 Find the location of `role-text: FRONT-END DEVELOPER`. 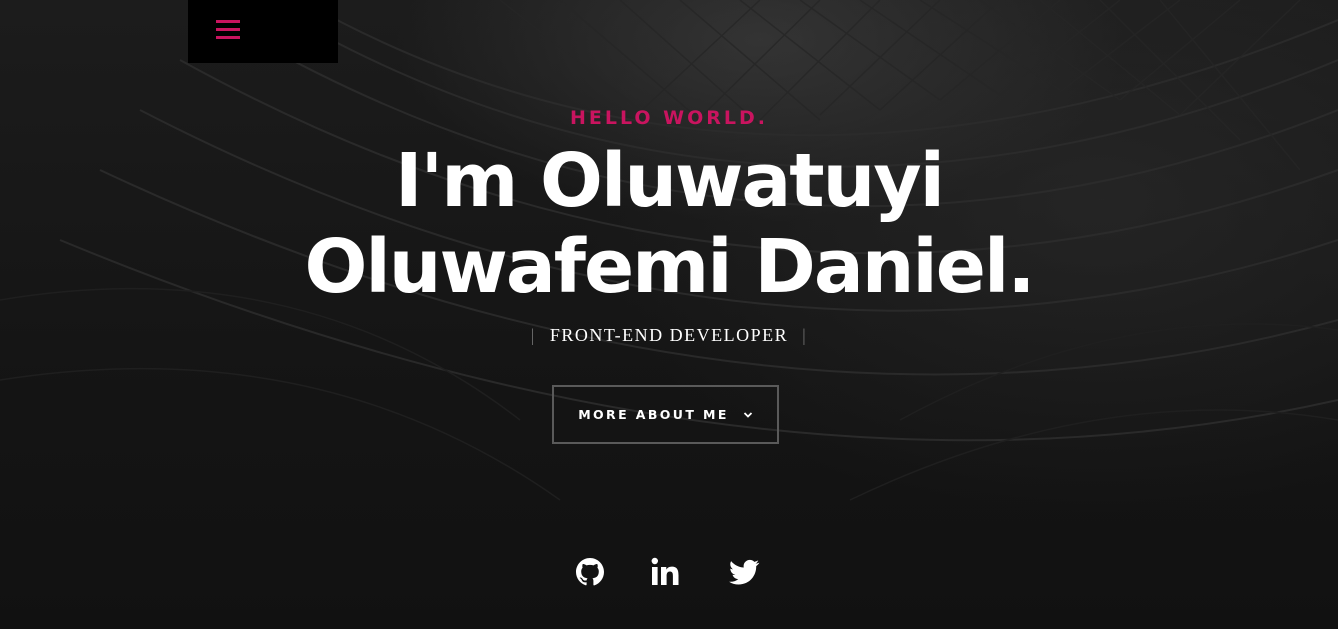

role-text: FRONT-END DEVELOPER is located at coordinates (669, 335).